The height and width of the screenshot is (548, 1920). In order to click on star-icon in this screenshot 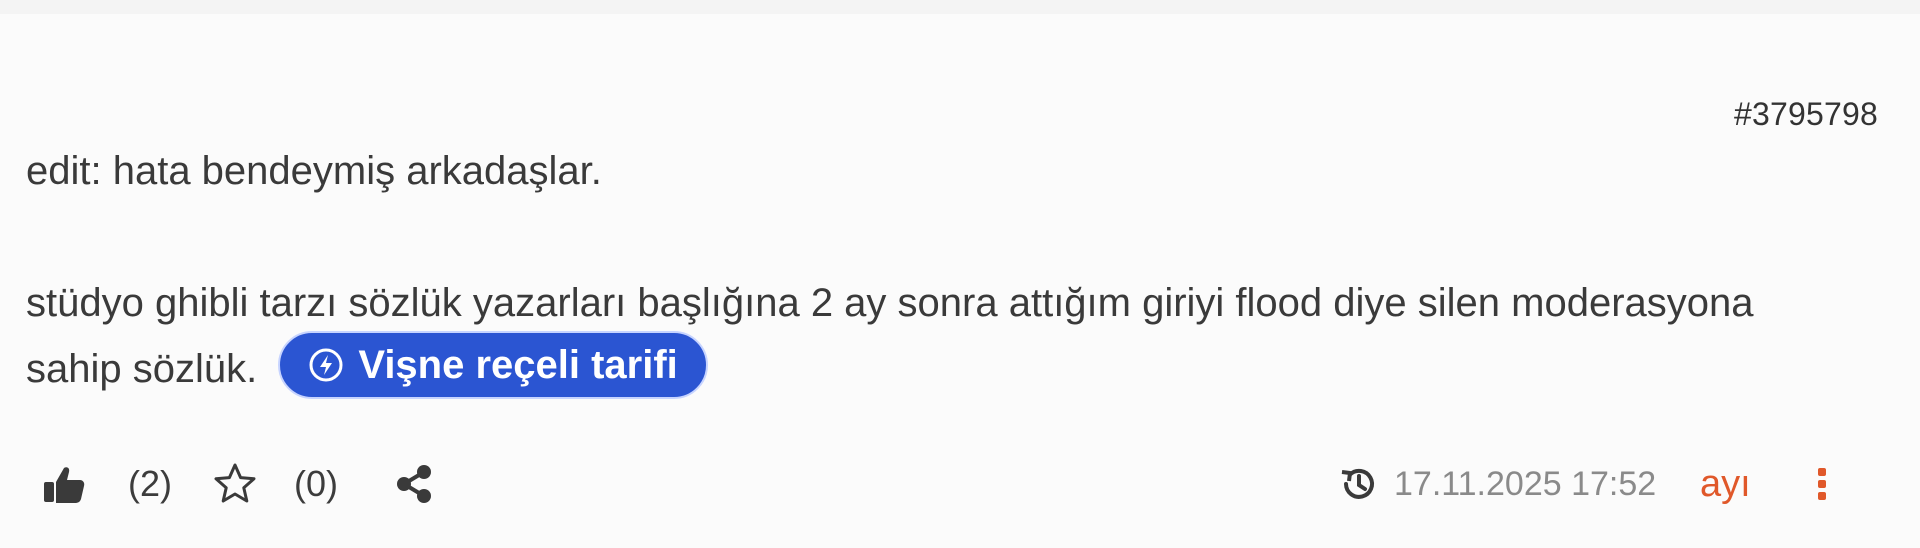, I will do `click(235, 484)`.